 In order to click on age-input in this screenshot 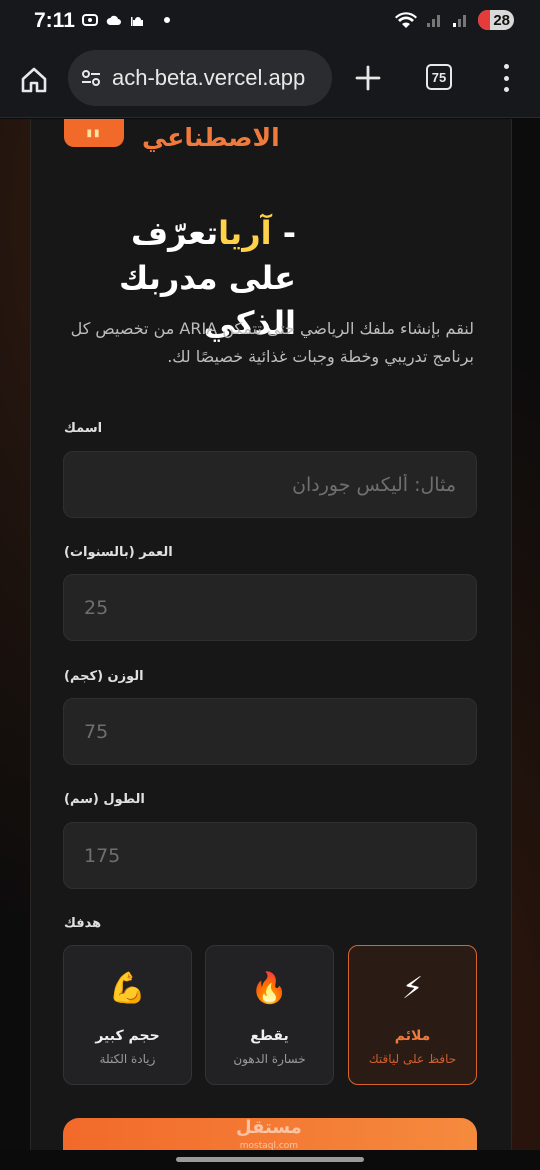, I will do `click(270, 607)`.